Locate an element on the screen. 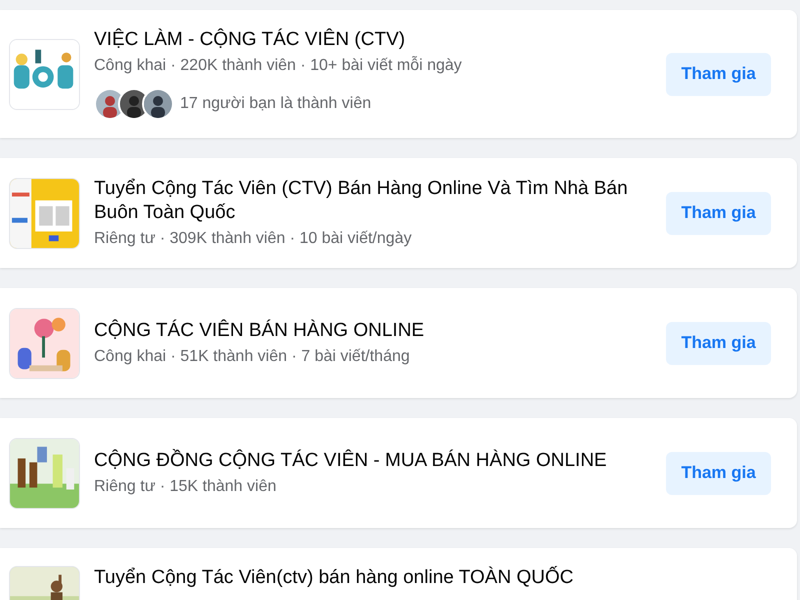  group-title: Tuyển Cộng Tác Viên (CTV) Bán Hàng Online Và Tìm Nhà Bán Buôn Toàn Quốc is located at coordinates (373, 201).